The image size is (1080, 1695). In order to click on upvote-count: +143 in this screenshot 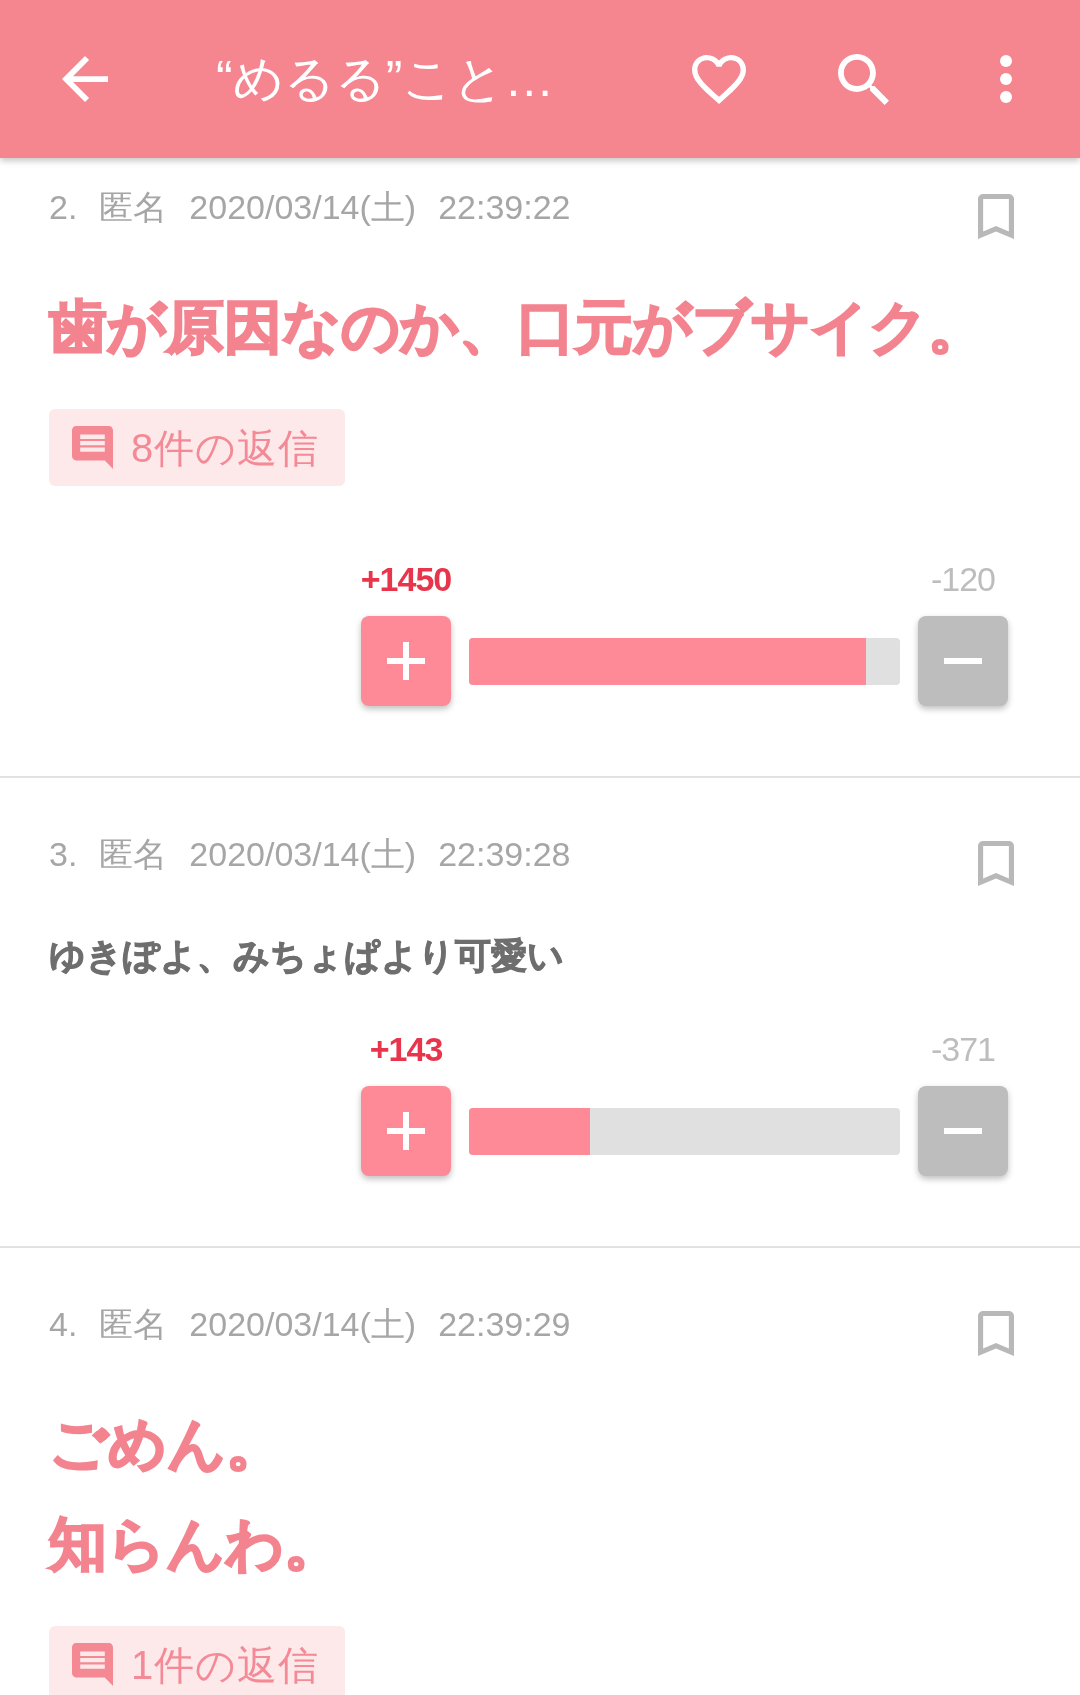, I will do `click(406, 1049)`.